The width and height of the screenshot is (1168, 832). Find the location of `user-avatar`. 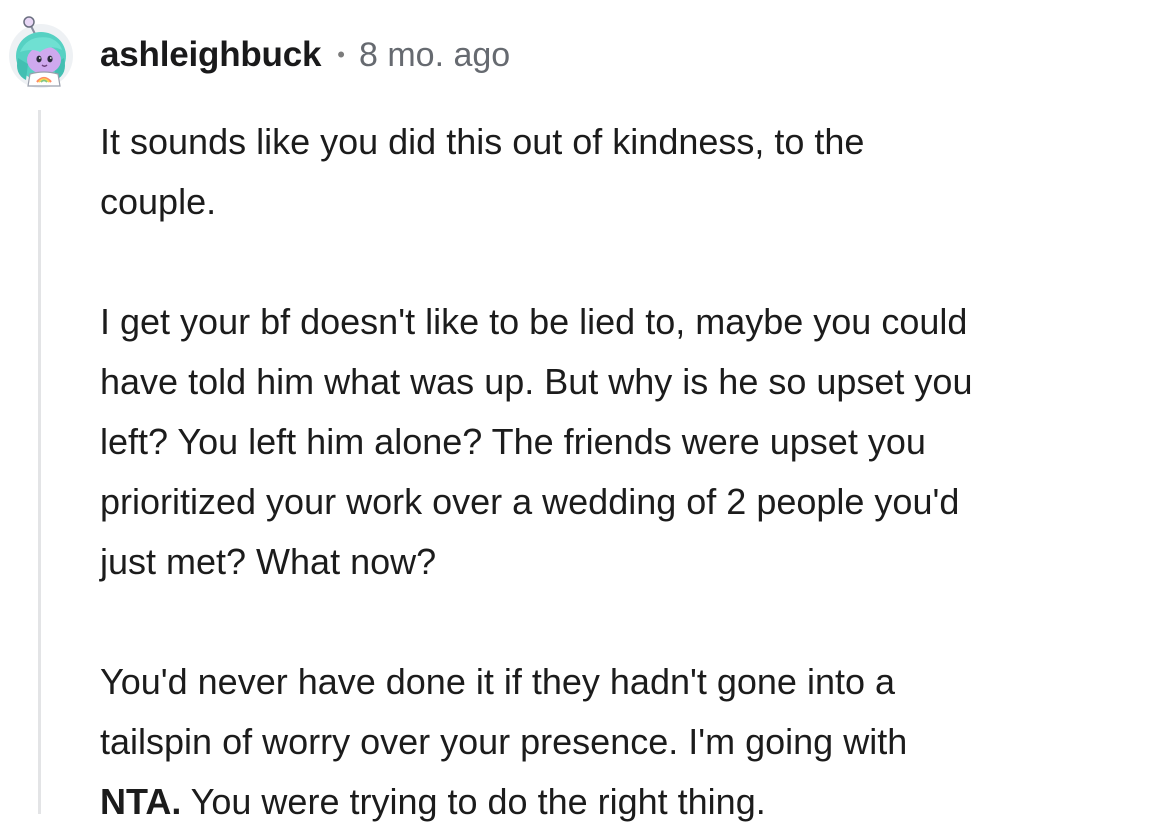

user-avatar is located at coordinates (41, 52).